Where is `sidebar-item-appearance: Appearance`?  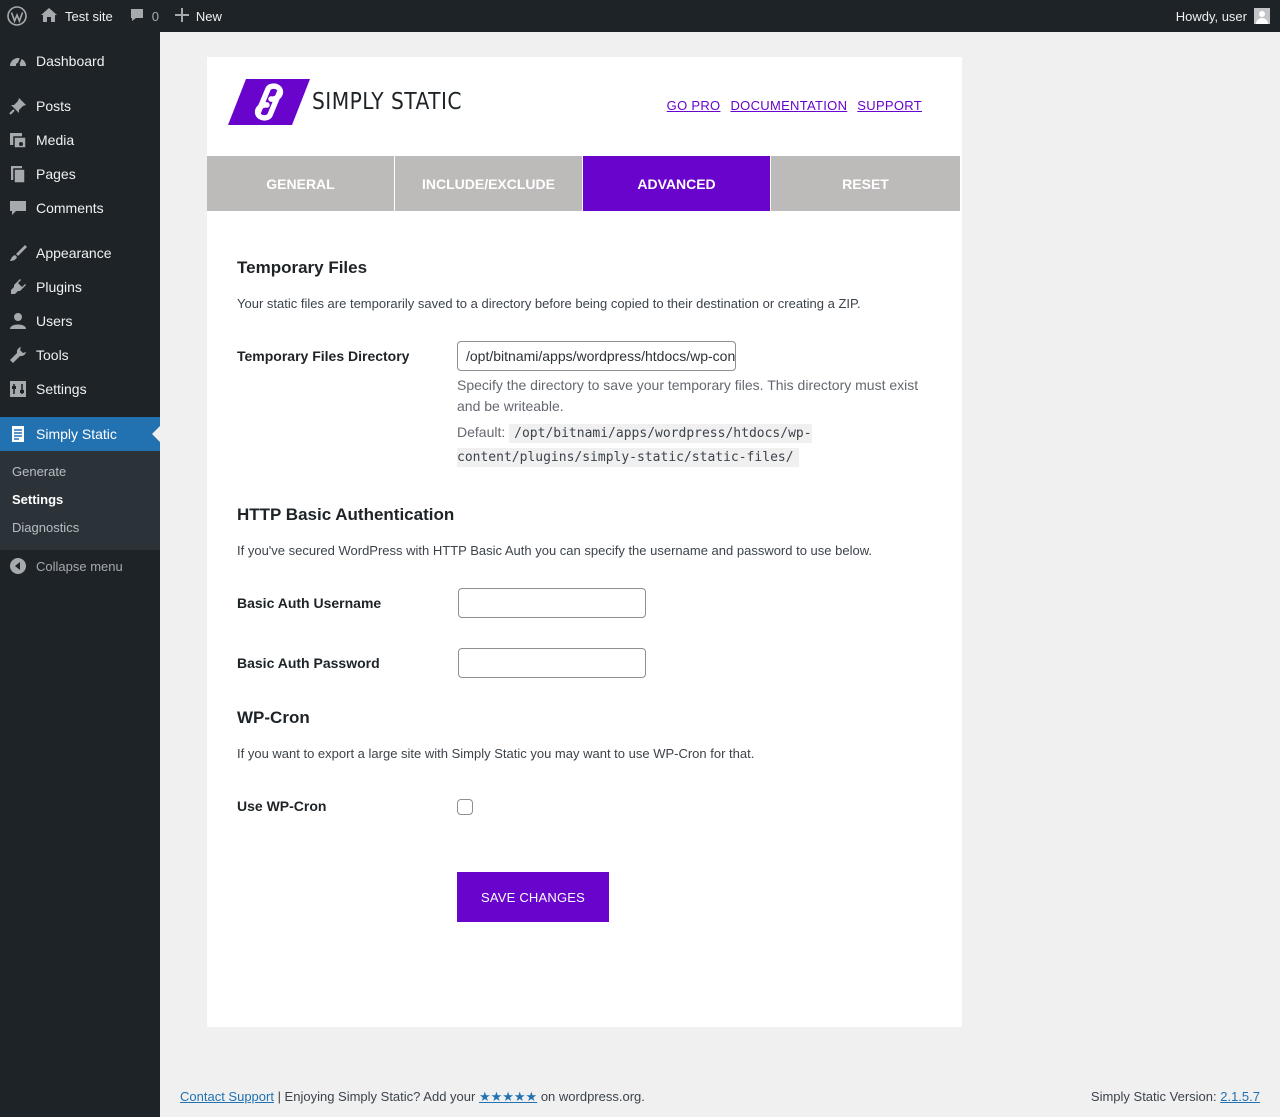
sidebar-item-appearance: Appearance is located at coordinates (80, 253).